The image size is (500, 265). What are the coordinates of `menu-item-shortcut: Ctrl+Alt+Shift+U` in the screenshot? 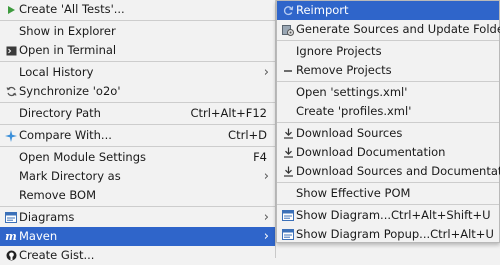 It's located at (441, 215).